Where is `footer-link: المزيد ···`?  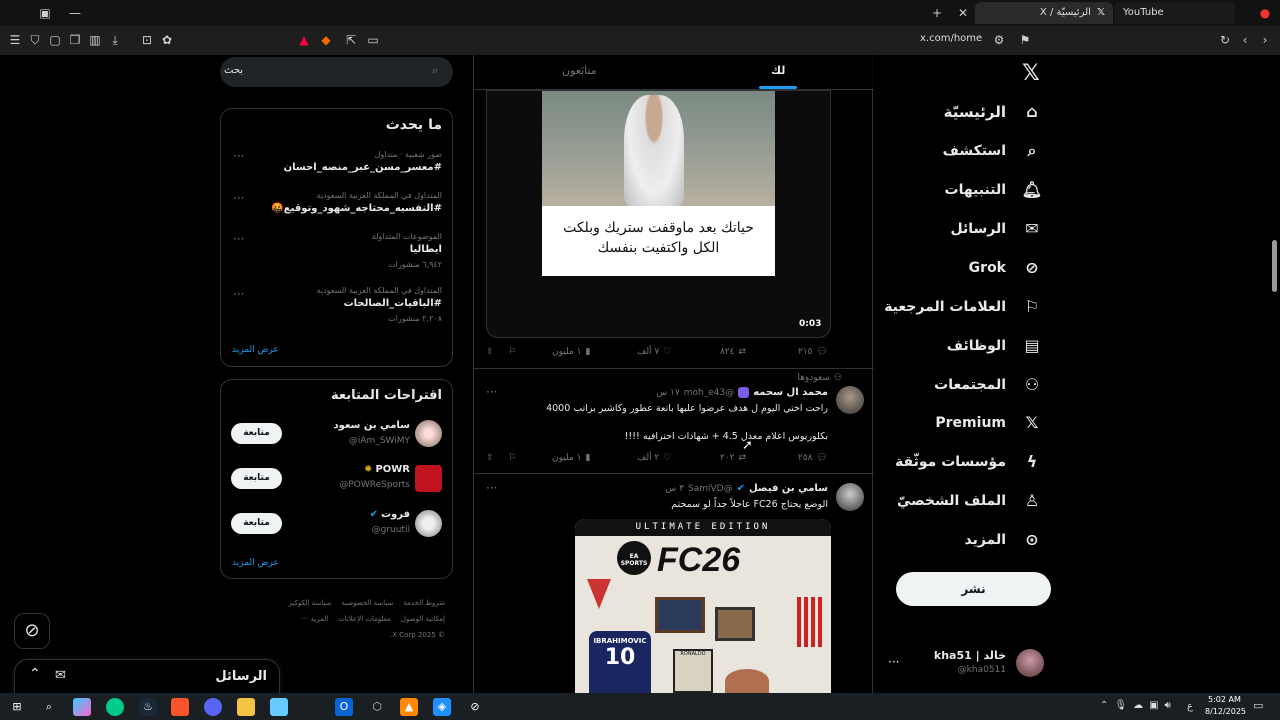
footer-link: المزيد ··· is located at coordinates (315, 619).